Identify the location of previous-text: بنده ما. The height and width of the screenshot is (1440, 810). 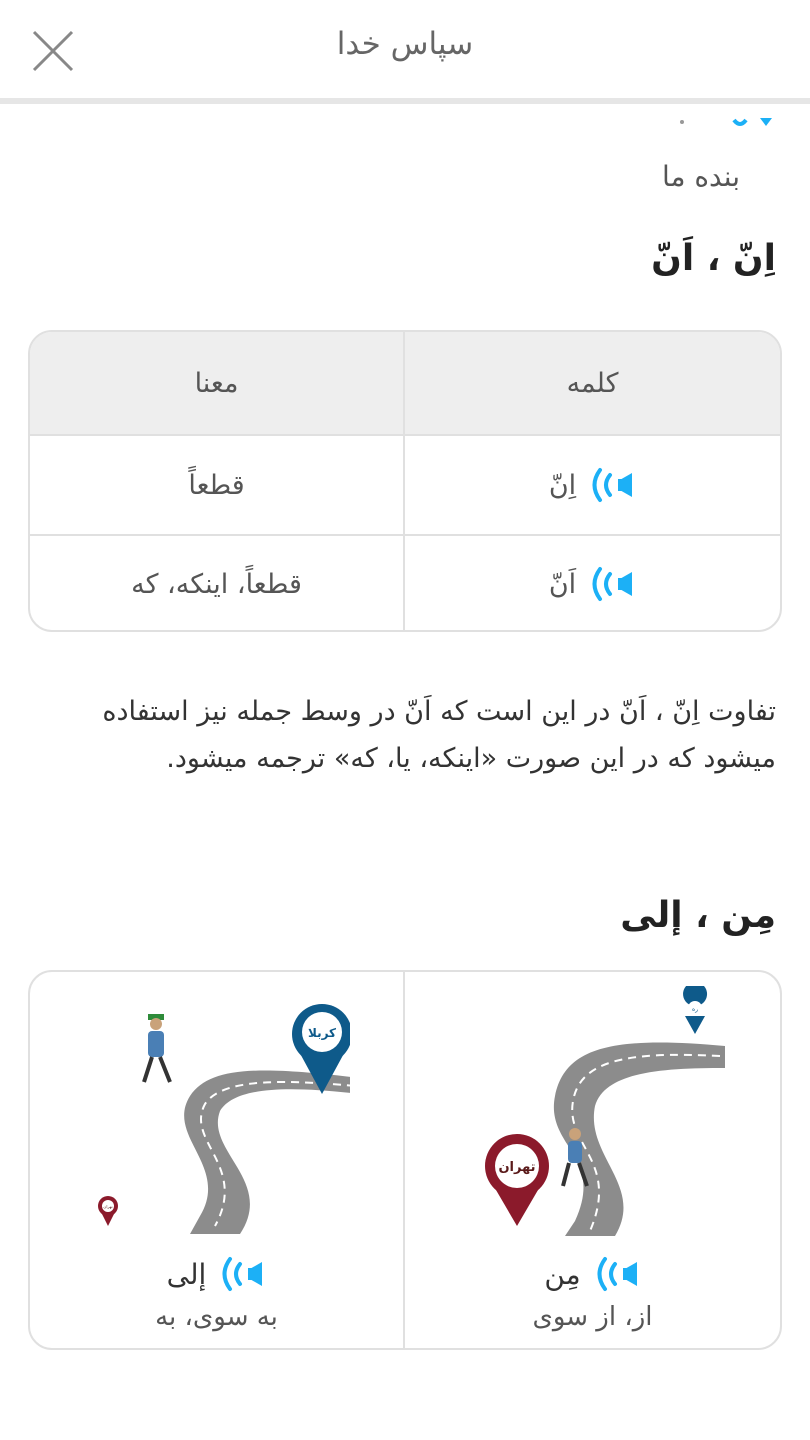
(700, 176).